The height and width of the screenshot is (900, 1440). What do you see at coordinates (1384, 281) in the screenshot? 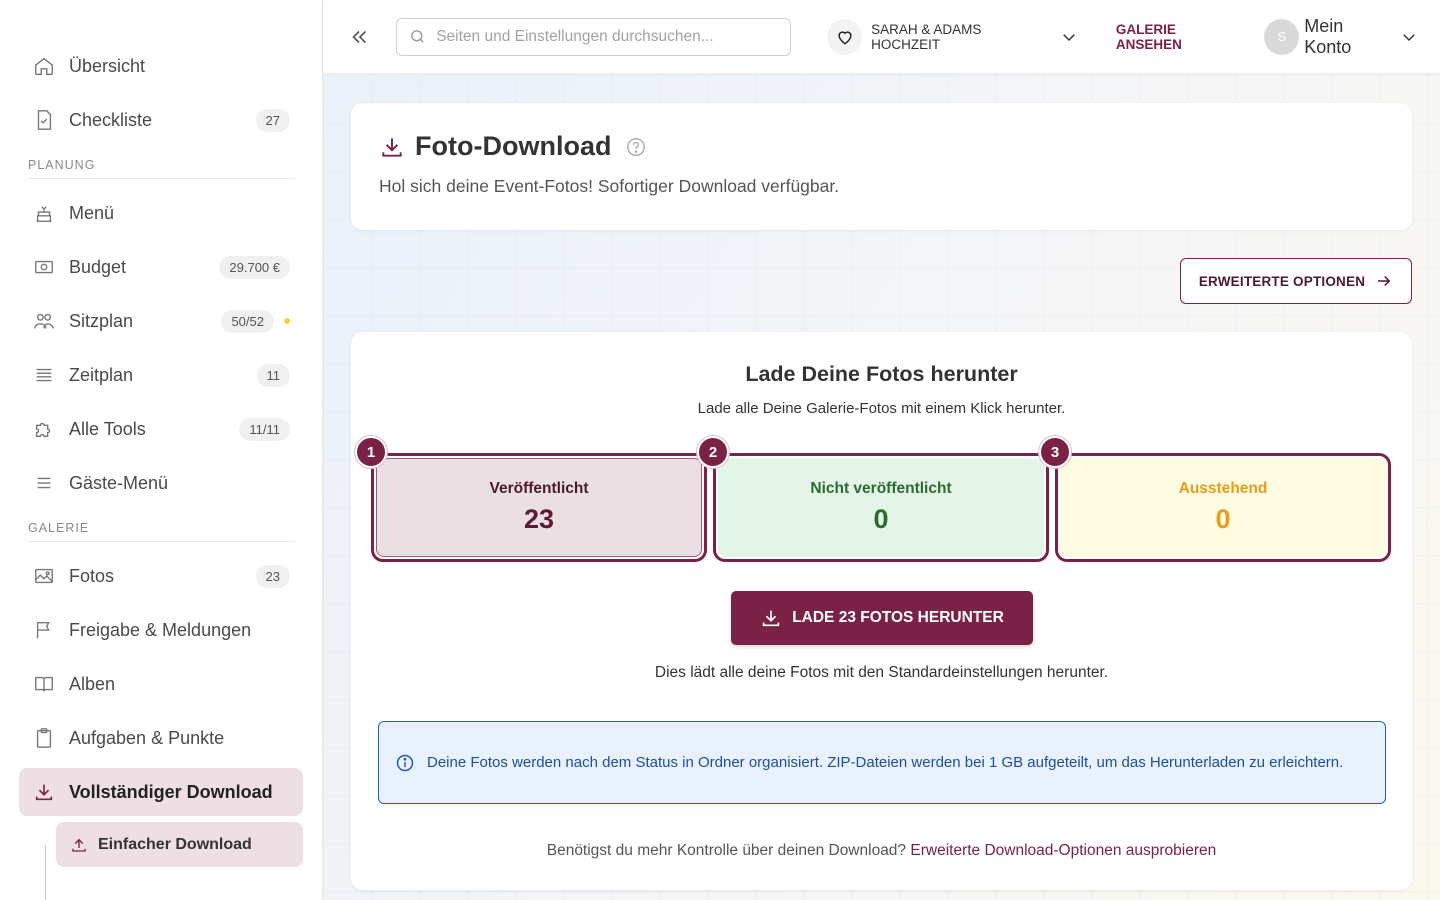
I see `arrow-right-icon` at bounding box center [1384, 281].